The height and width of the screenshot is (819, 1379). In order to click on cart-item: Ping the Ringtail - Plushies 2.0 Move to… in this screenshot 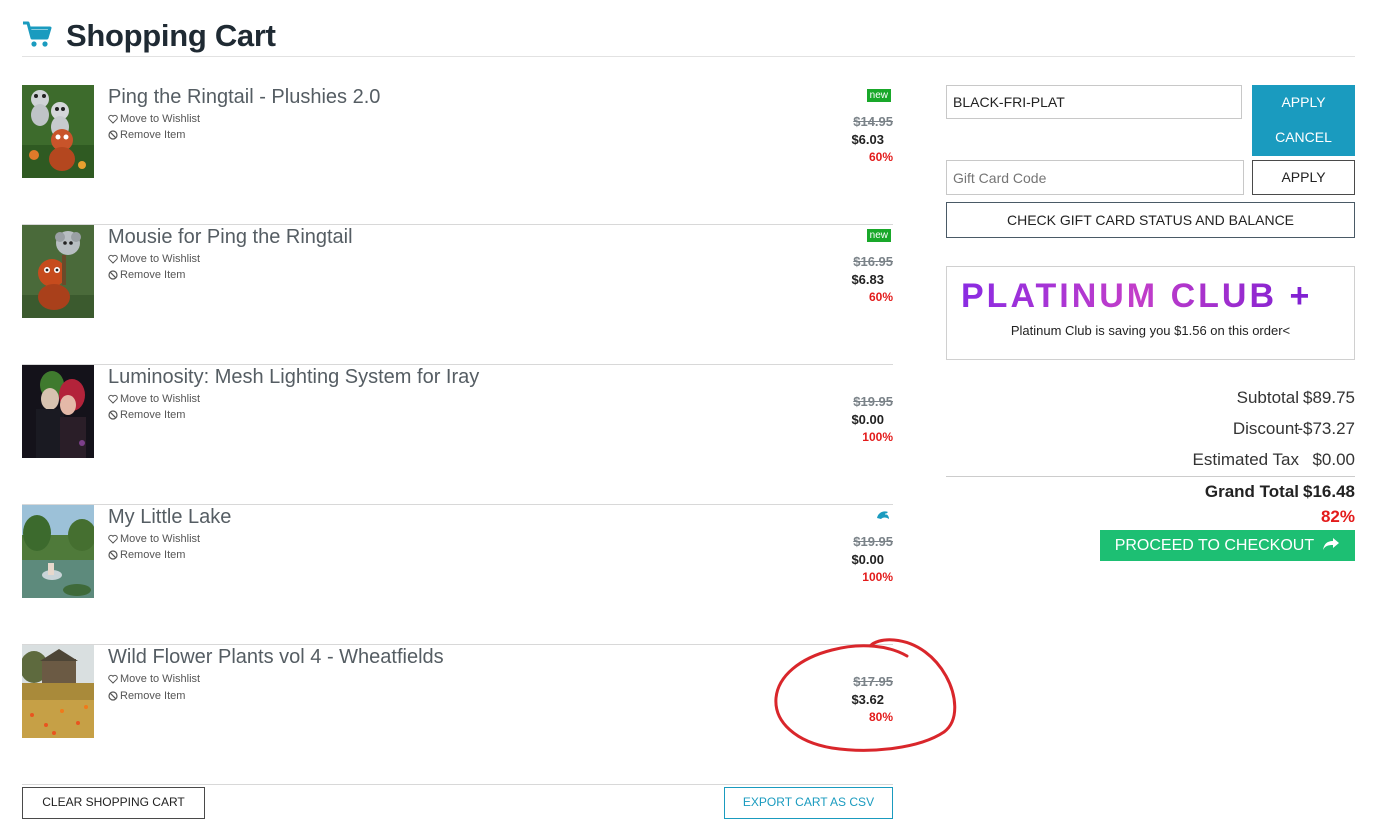, I will do `click(457, 155)`.